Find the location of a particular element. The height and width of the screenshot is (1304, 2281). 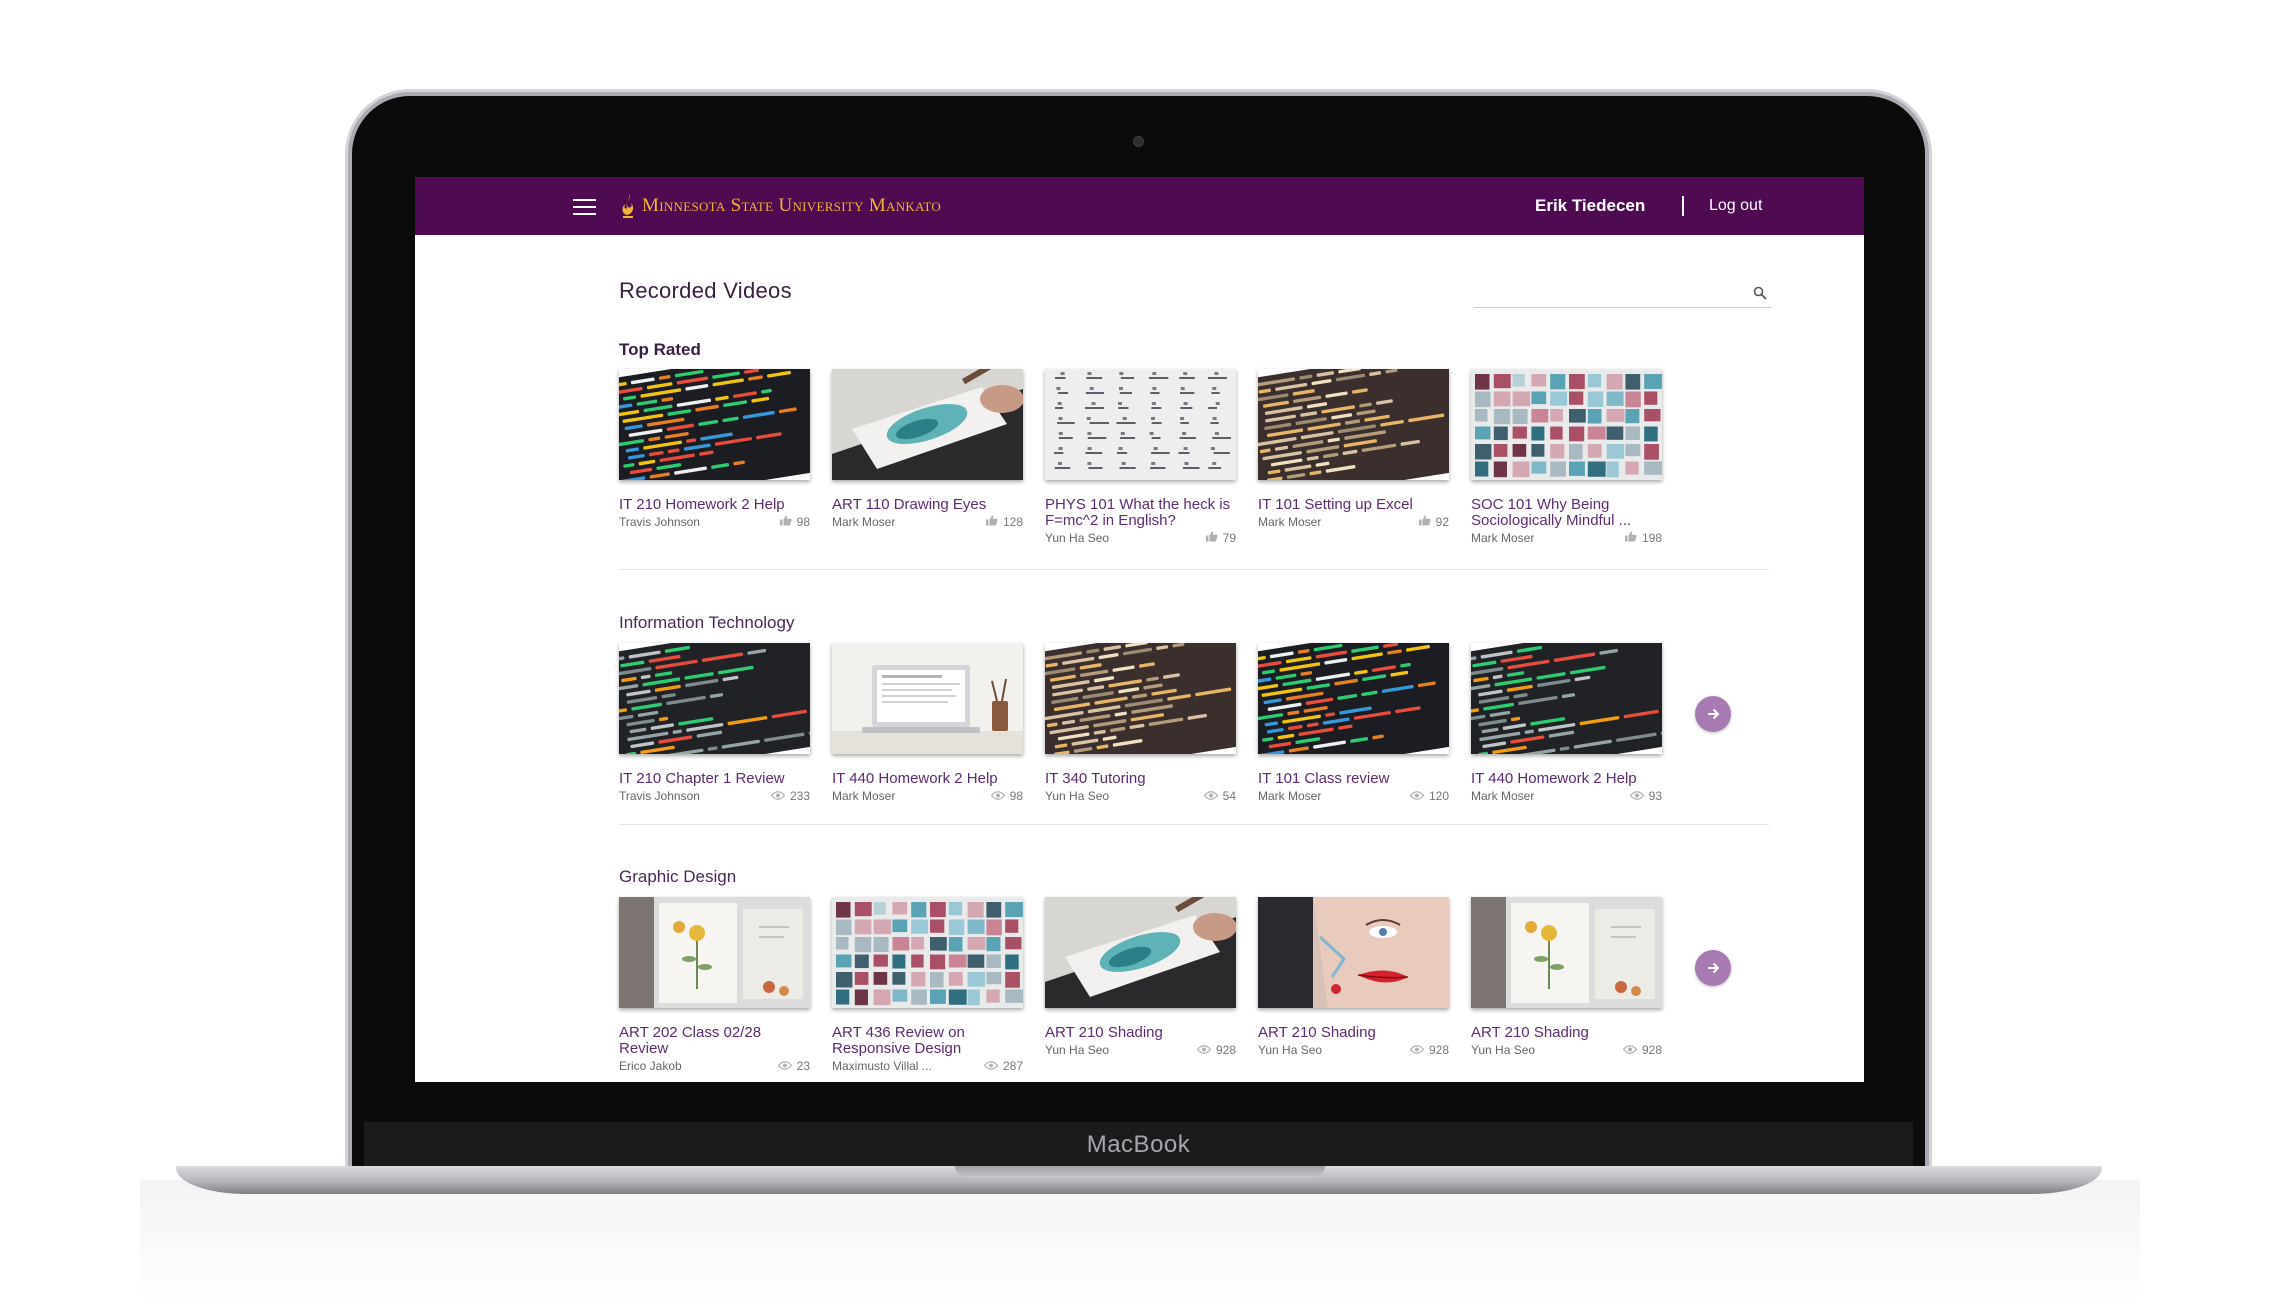

count-value: 92 is located at coordinates (1442, 522).